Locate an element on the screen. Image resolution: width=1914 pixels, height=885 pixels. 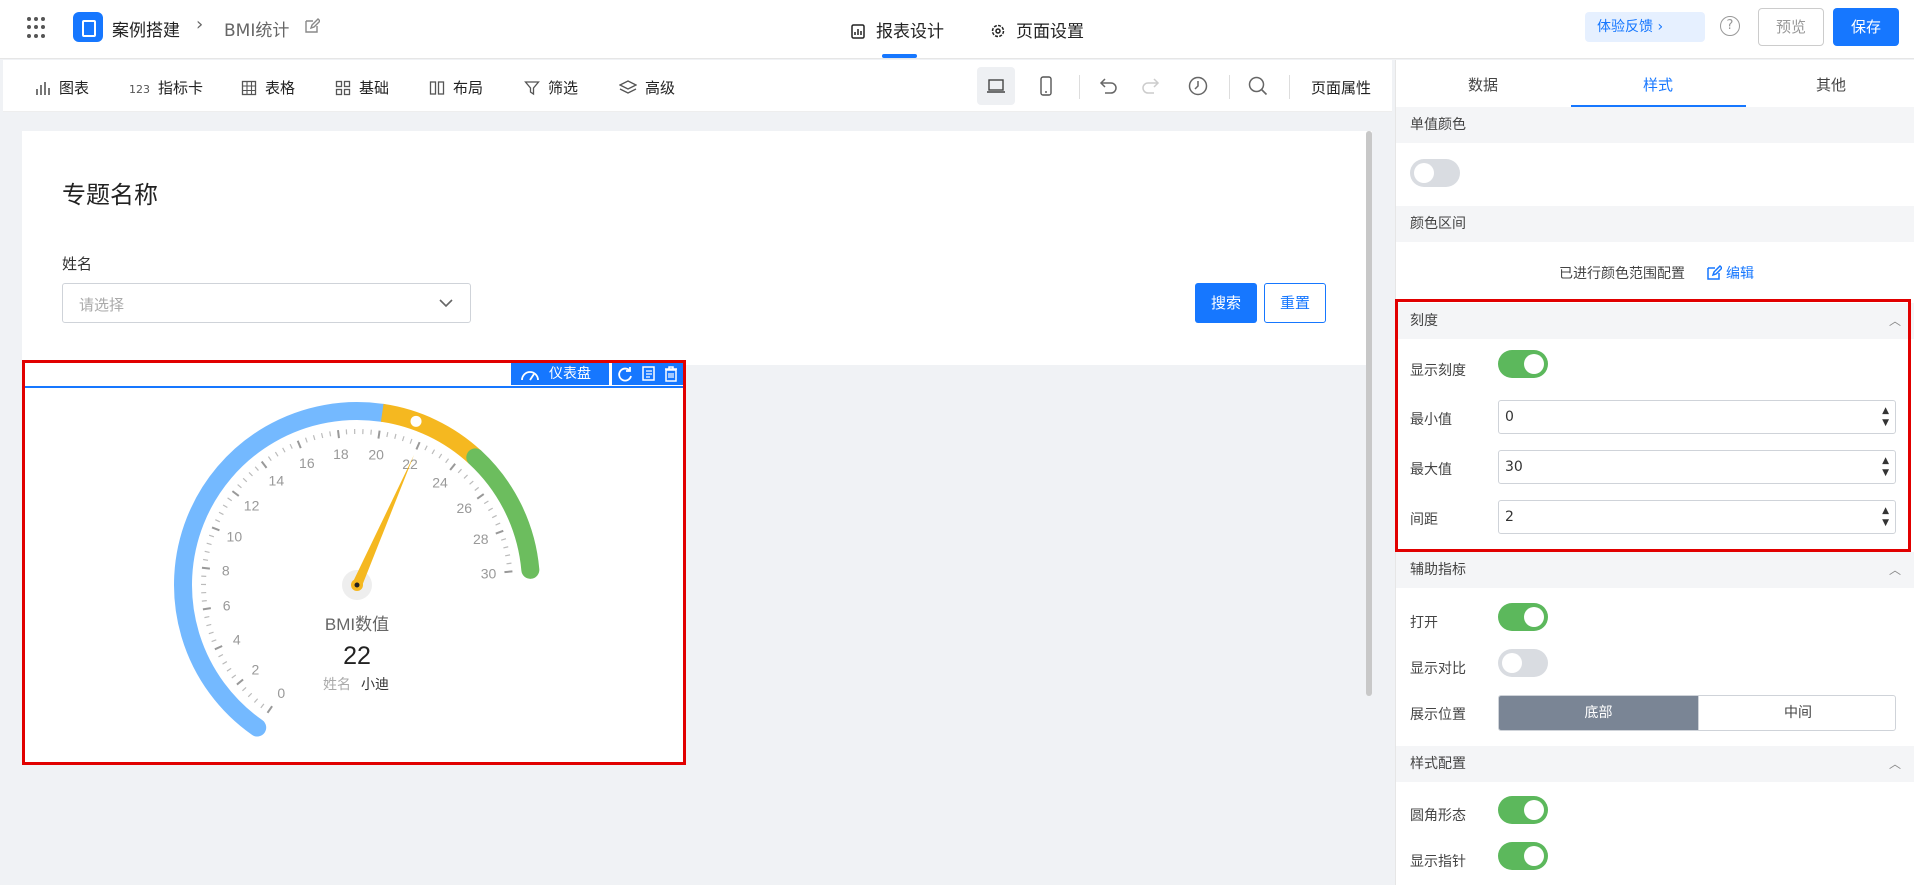
toolbar-advanced-label: 高级 is located at coordinates (660, 88).